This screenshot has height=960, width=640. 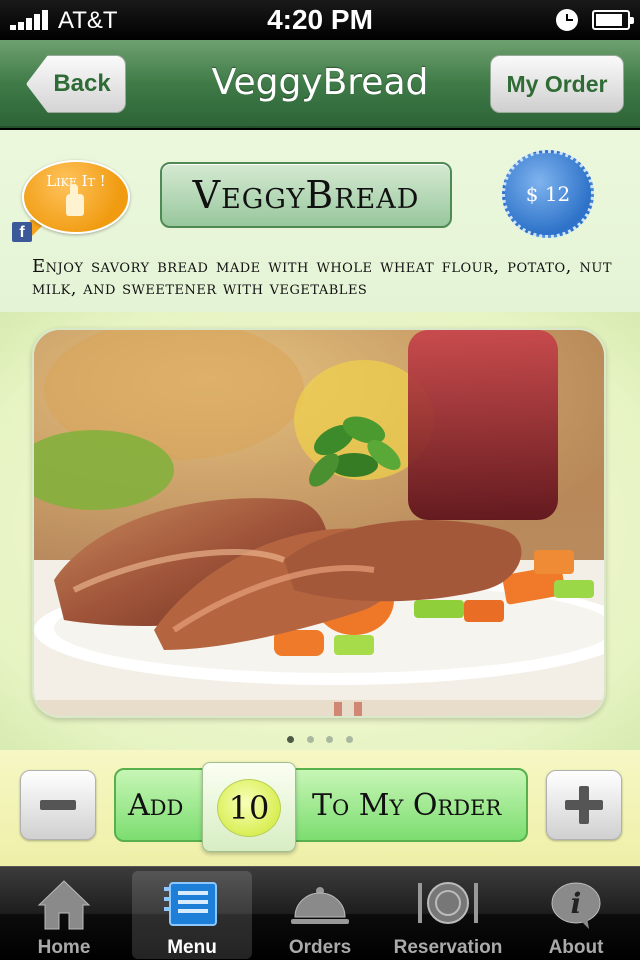 I want to click on tab-home: Home, so click(x=64, y=915).